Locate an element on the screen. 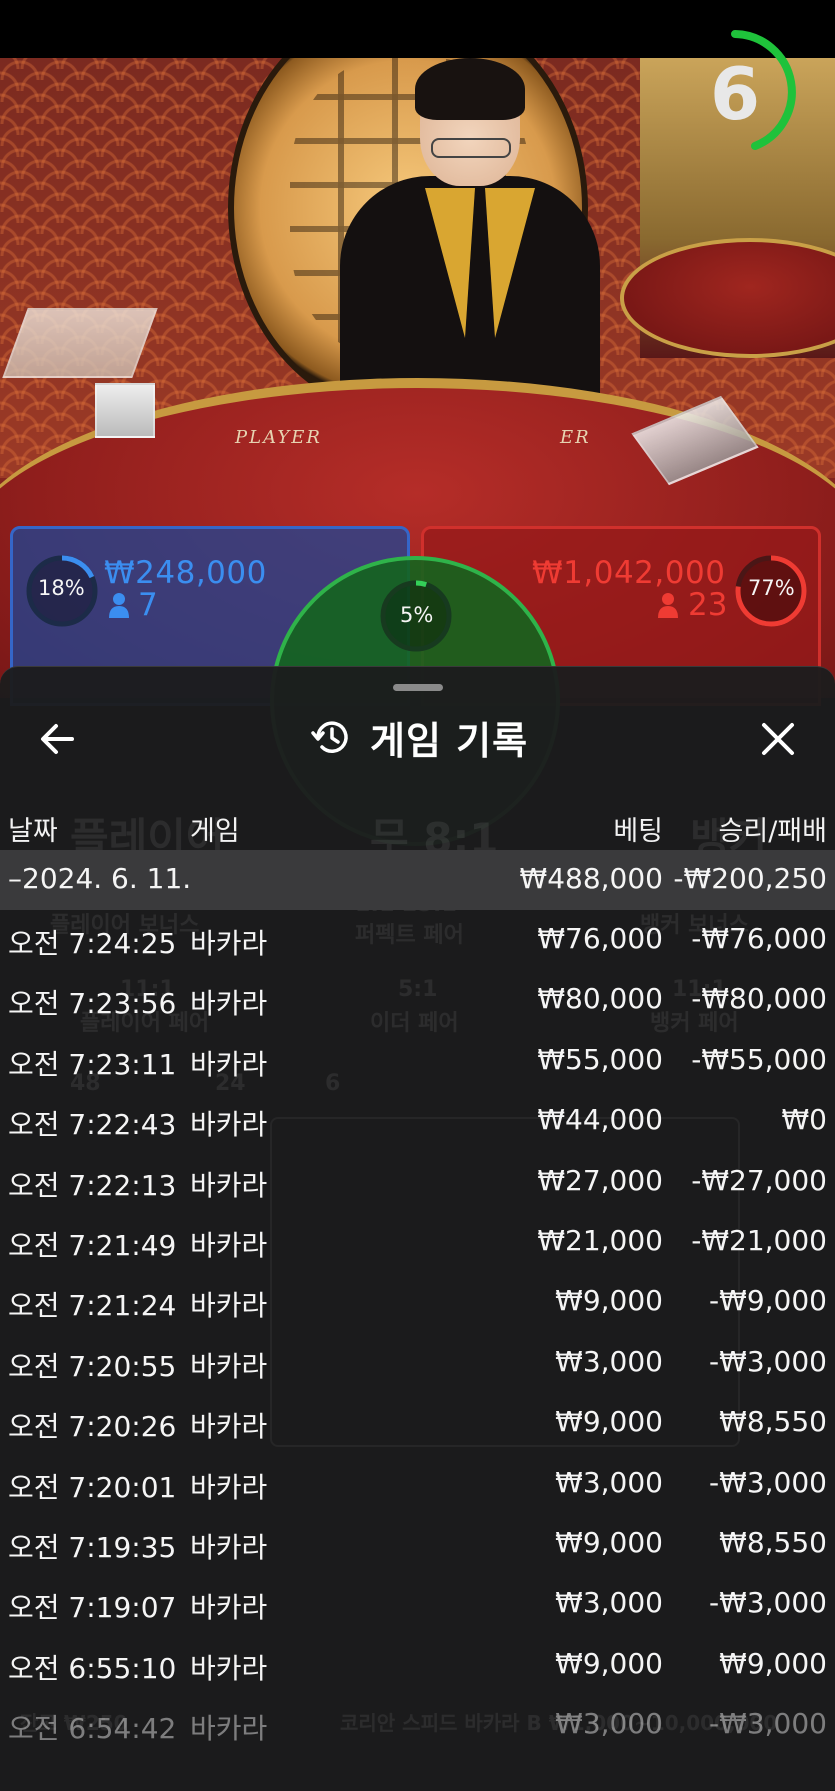  row-time: 오전 7:22:43 is located at coordinates (92, 1125).